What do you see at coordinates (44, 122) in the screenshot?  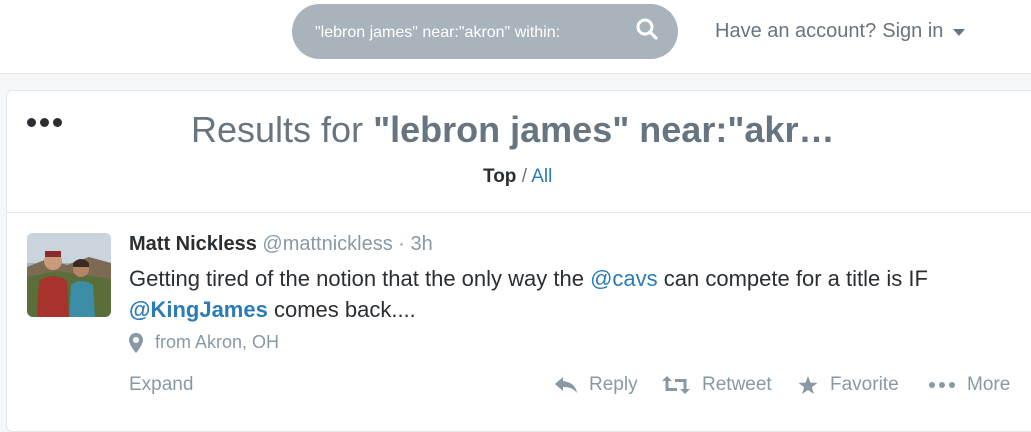 I see `more-options-icon` at bounding box center [44, 122].